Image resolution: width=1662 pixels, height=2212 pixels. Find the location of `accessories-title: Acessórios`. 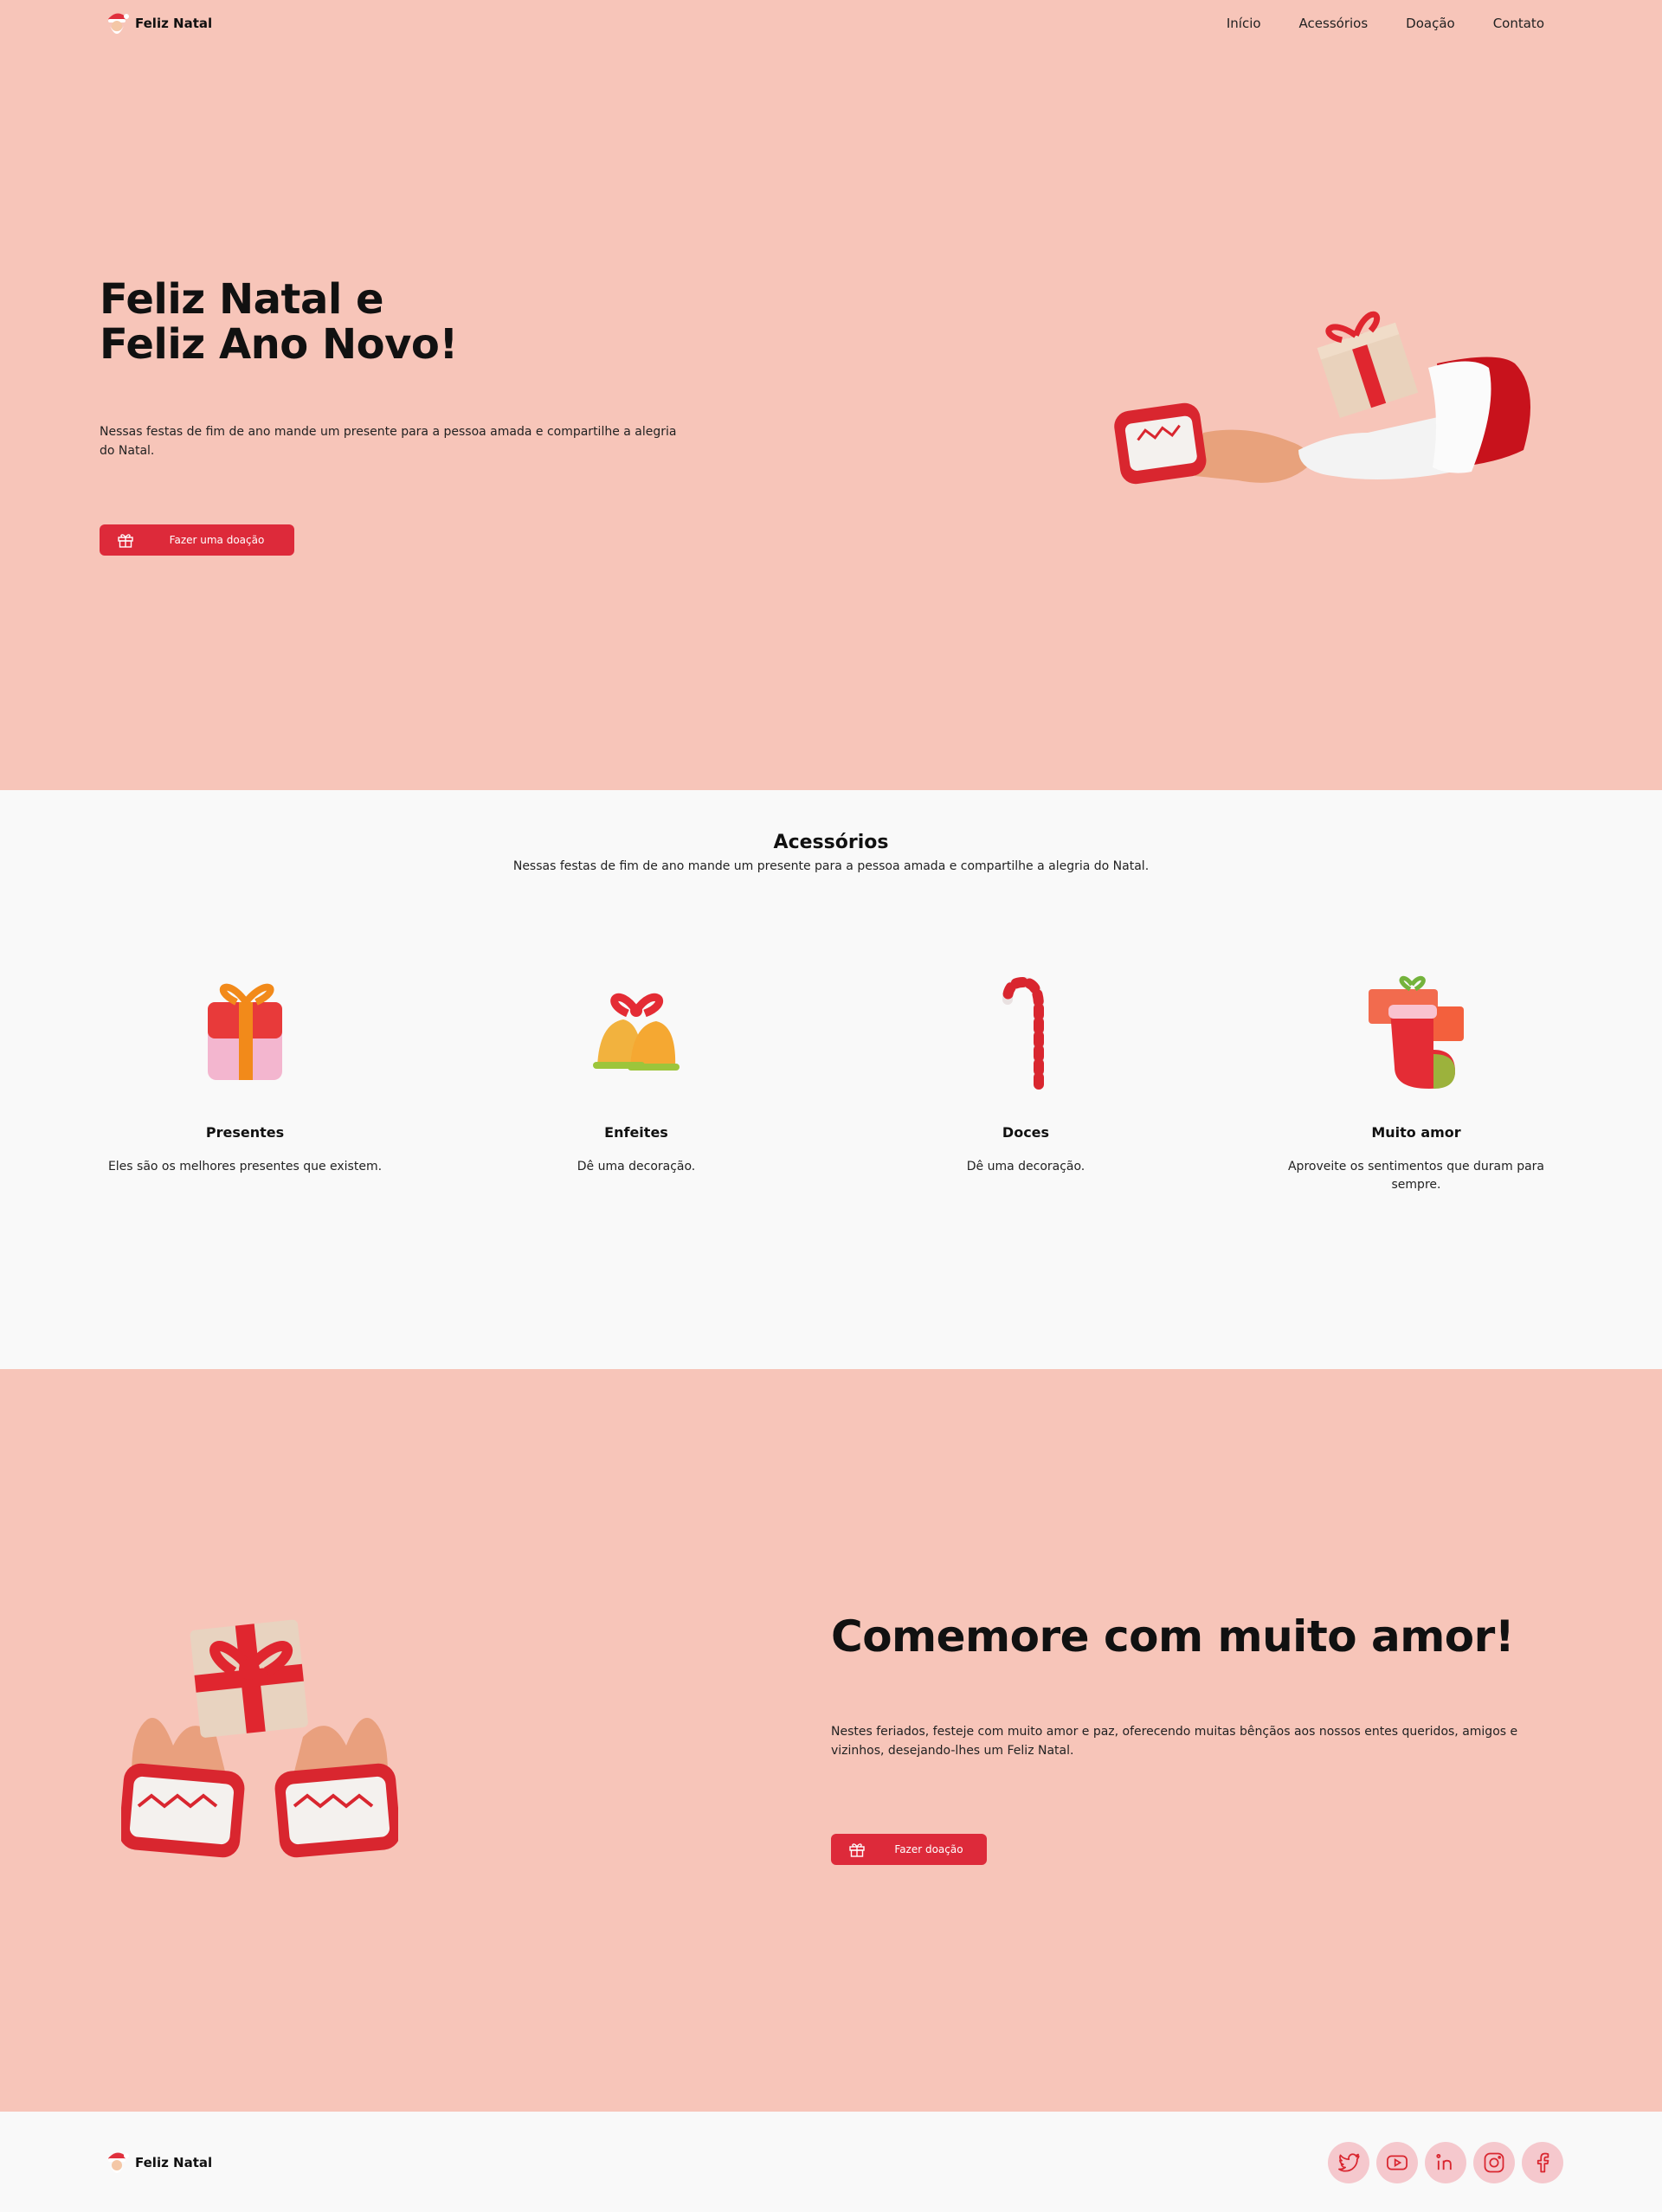

accessories-title: Acessórios is located at coordinates (831, 842).